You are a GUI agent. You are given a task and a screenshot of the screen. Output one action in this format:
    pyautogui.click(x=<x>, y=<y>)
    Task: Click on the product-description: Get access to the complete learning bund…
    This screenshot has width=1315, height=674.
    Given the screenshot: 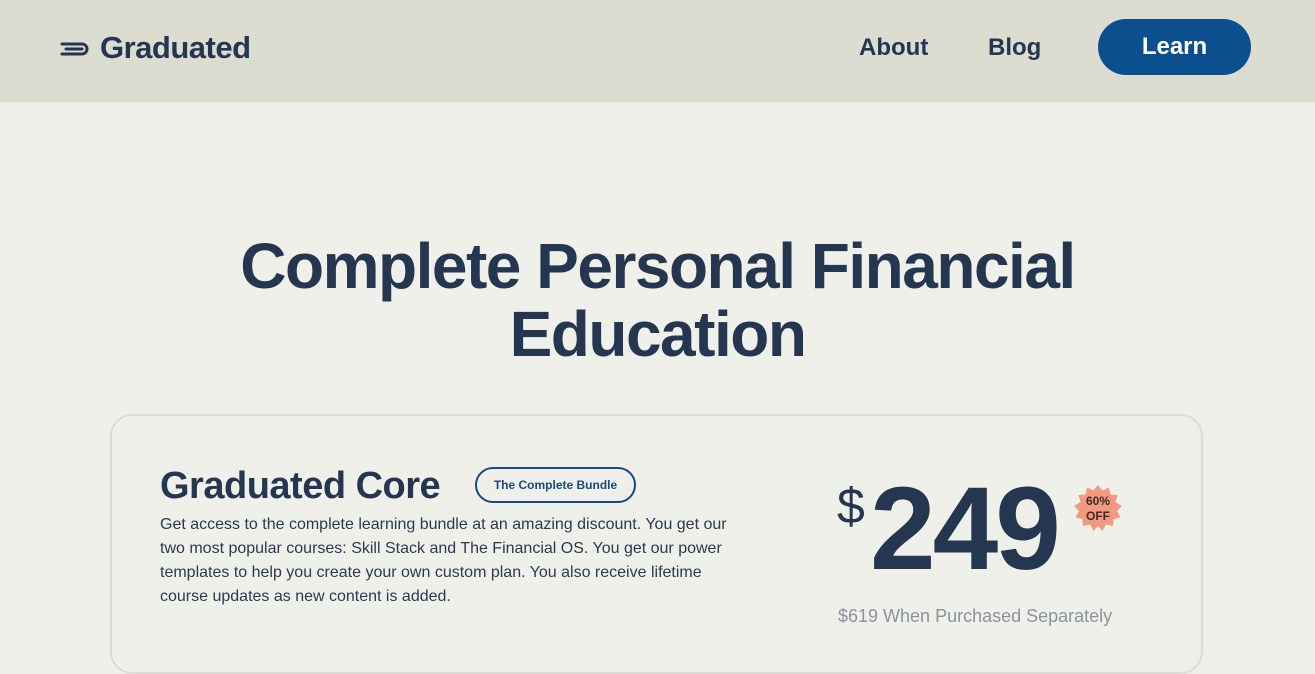 What is the action you would take?
    pyautogui.click(x=443, y=560)
    